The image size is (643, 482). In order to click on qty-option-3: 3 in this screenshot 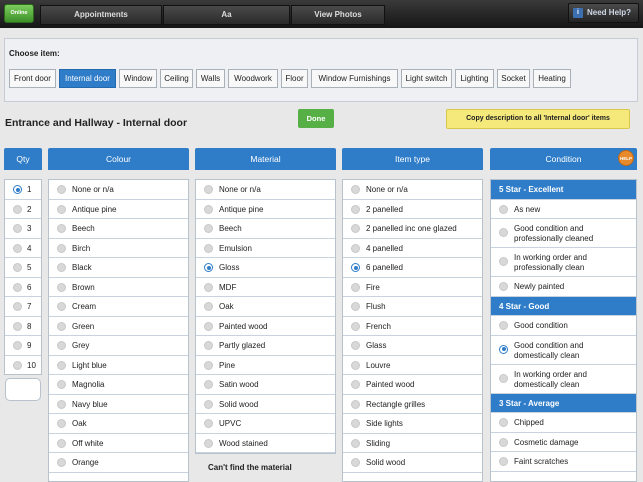, I will do `click(23, 229)`.